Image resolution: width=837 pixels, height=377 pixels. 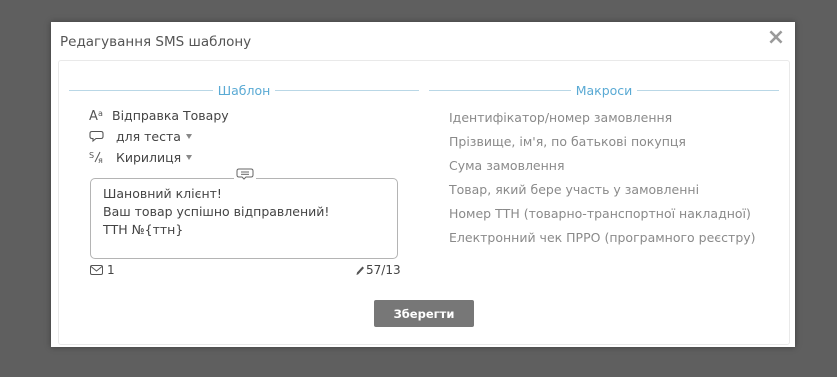 I want to click on dialog-title: Редагування SMS шаблону, so click(x=156, y=42).